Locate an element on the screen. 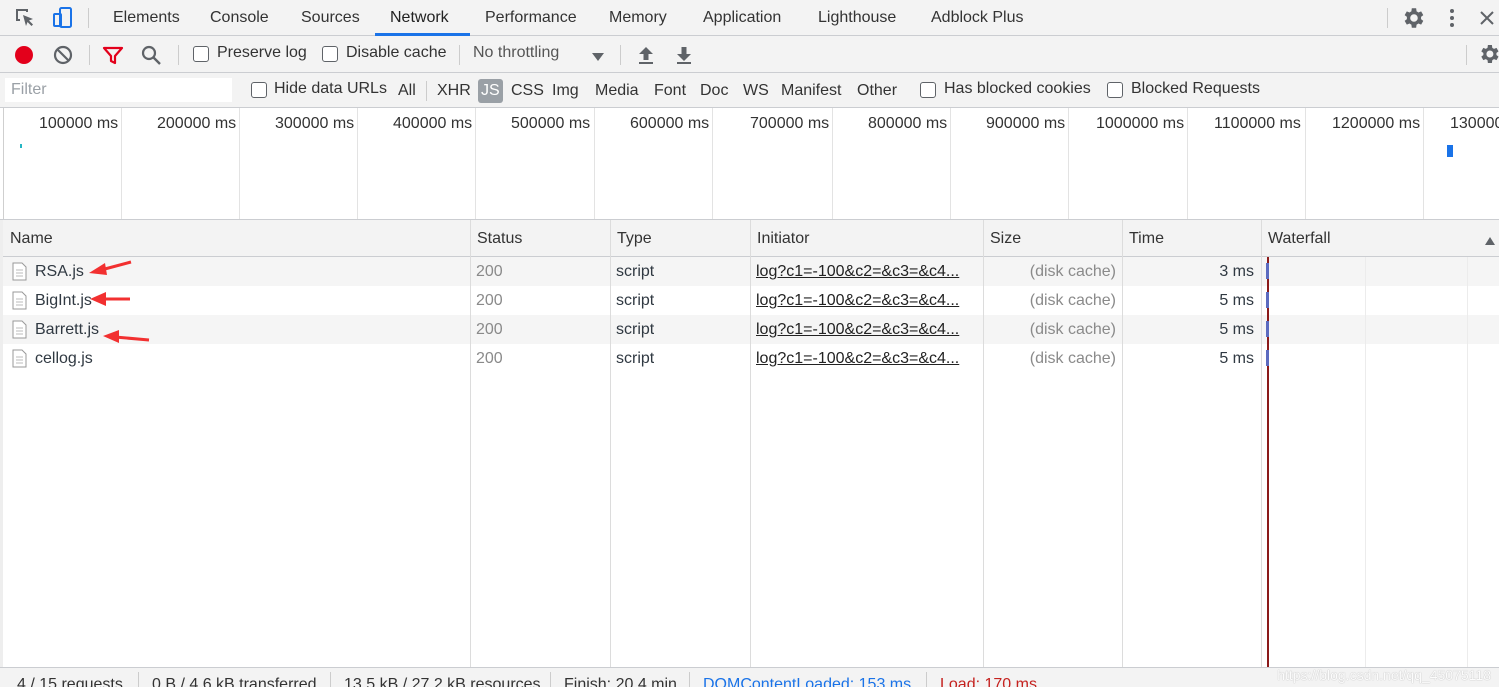 Image resolution: width=1499 pixels, height=687 pixels. filter-type-manifest: Manifest is located at coordinates (811, 91).